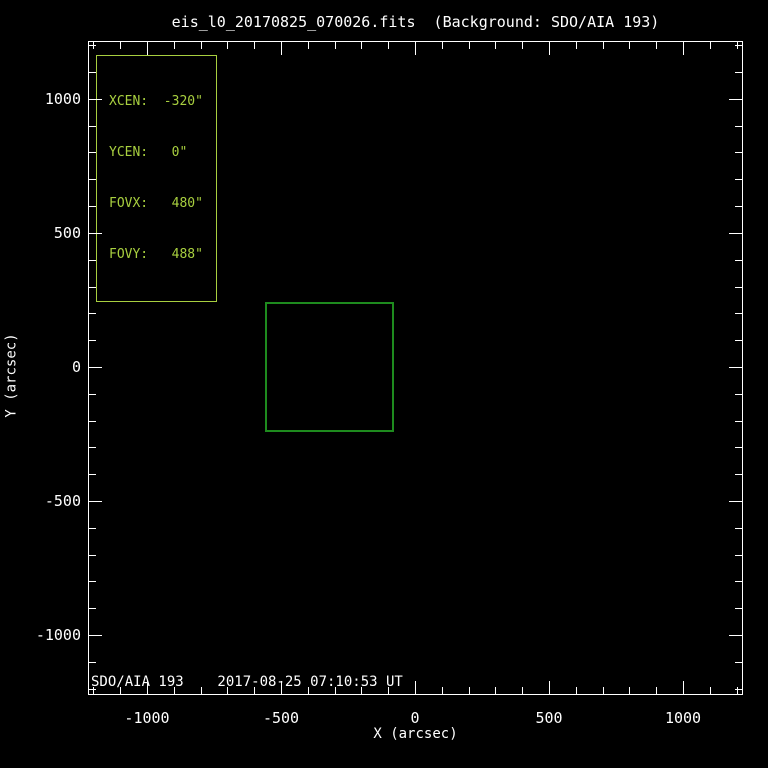  What do you see at coordinates (156, 254) in the screenshot?
I see `info-line-fovy: FOVY: 488"` at bounding box center [156, 254].